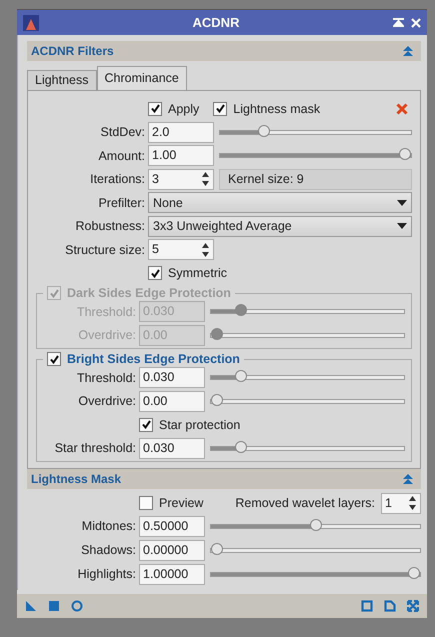 The height and width of the screenshot is (637, 435). Describe the element at coordinates (108, 526) in the screenshot. I see `field-label: Midtones:` at that location.